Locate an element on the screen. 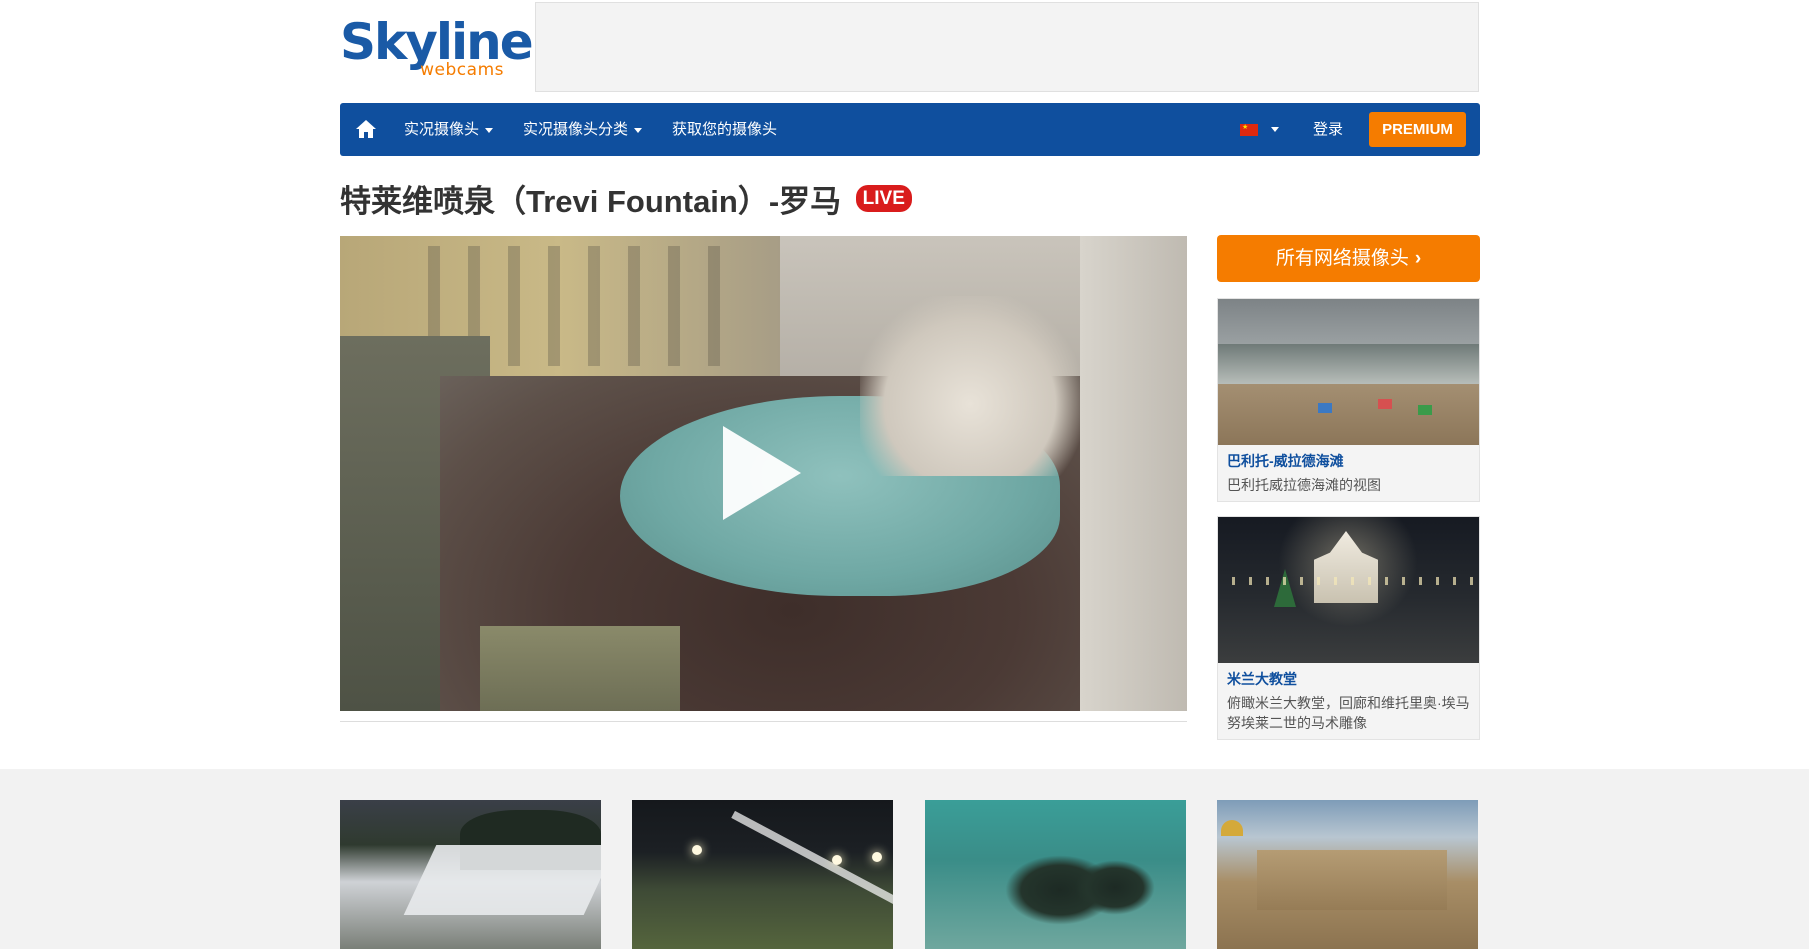  main-navbar: 实况摄像头 实况摄像头分类 获取您的摄像头 ★ 登录 PREMIUM is located at coordinates (910, 129).